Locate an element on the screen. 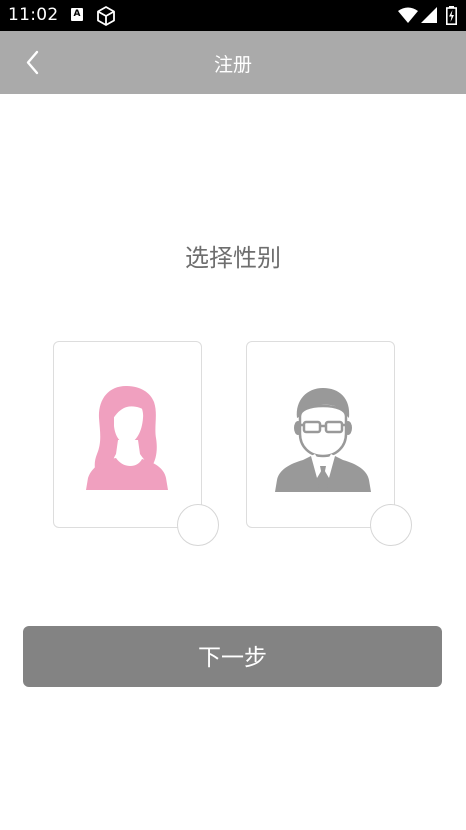  male-option-card is located at coordinates (320, 434).